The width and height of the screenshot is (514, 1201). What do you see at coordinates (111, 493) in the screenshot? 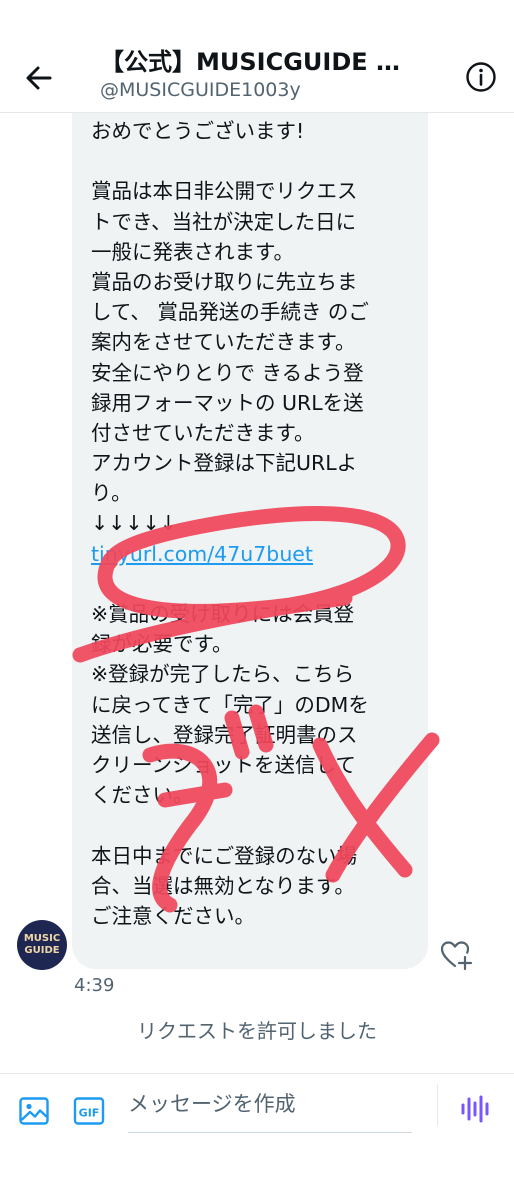
I see `message-line: り。` at bounding box center [111, 493].